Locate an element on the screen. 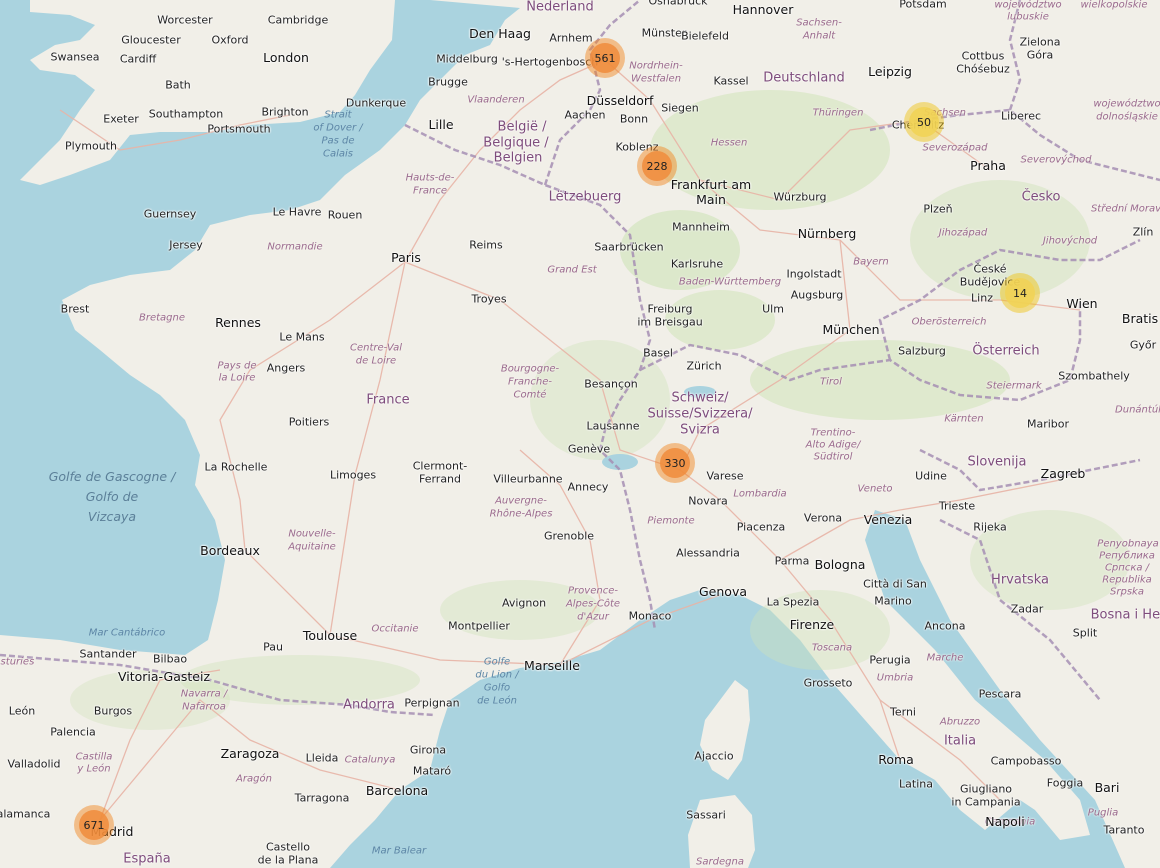 This screenshot has height=868, width=1160. marker-cluster-count: 671 is located at coordinates (94, 825).